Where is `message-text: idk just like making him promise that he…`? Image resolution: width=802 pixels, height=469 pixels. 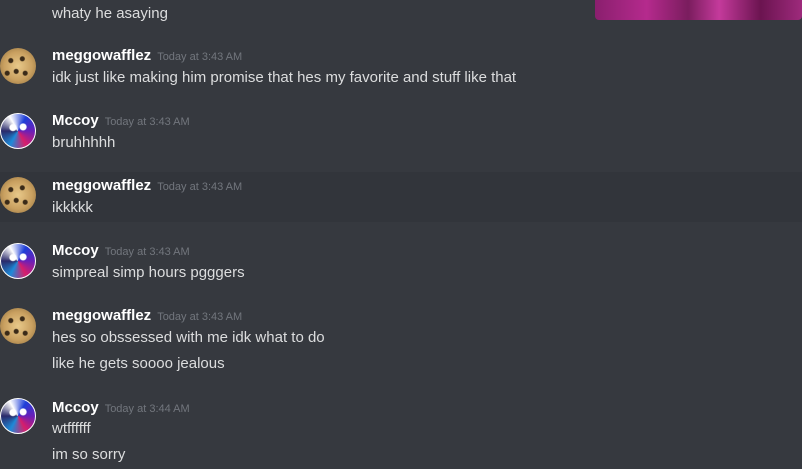 message-text: idk just like making him promise that he… is located at coordinates (284, 77).